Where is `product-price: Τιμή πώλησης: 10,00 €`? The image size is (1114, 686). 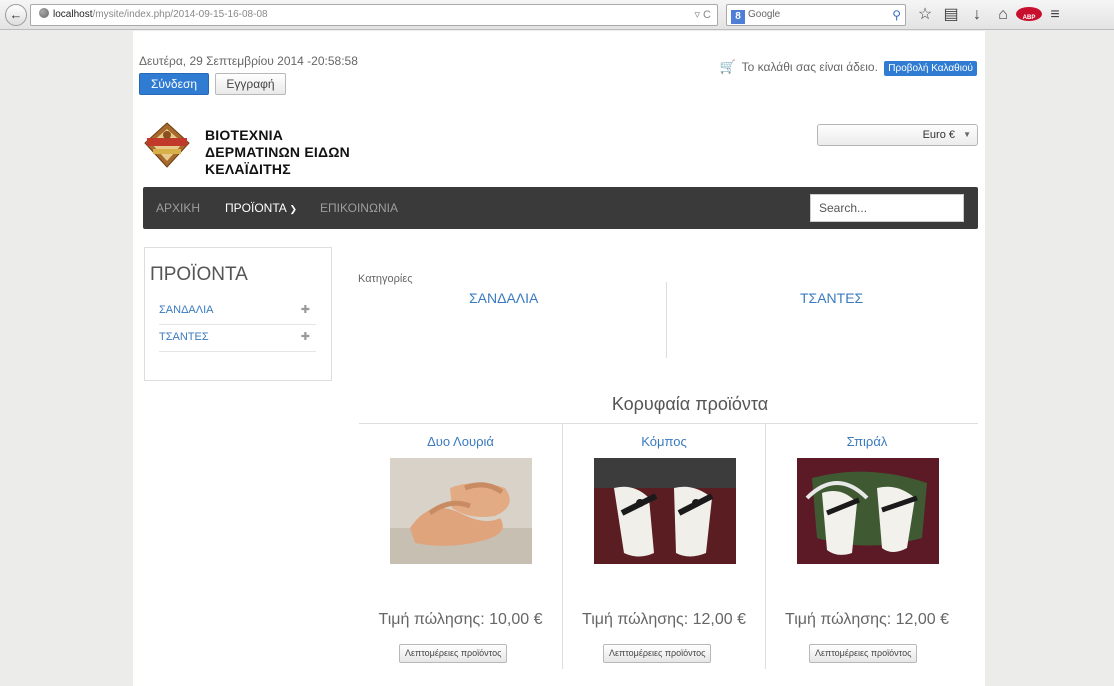
product-price: Τιμή πώλησης: 10,00 € is located at coordinates (460, 619).